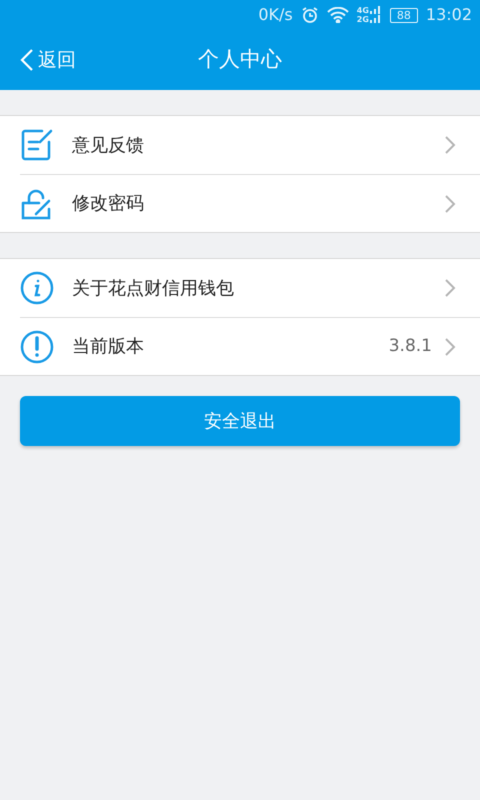 This screenshot has width=480, height=800. What do you see at coordinates (250, 346) in the screenshot?
I see `menu-item: 当前版本 3.8.1` at bounding box center [250, 346].